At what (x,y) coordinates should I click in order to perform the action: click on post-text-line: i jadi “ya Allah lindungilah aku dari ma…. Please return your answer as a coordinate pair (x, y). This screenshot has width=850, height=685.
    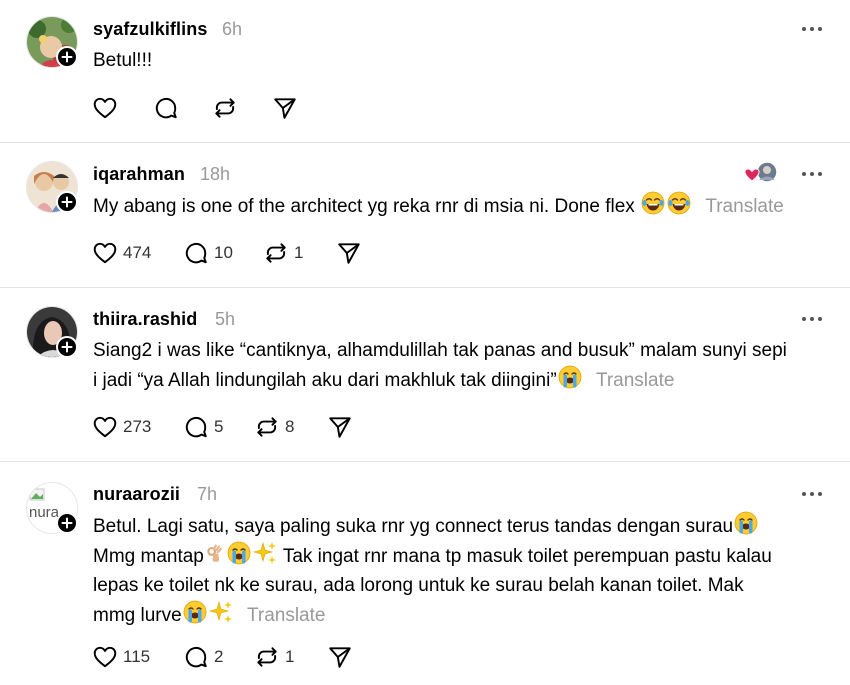
    Looking at the image, I should click on (325, 380).